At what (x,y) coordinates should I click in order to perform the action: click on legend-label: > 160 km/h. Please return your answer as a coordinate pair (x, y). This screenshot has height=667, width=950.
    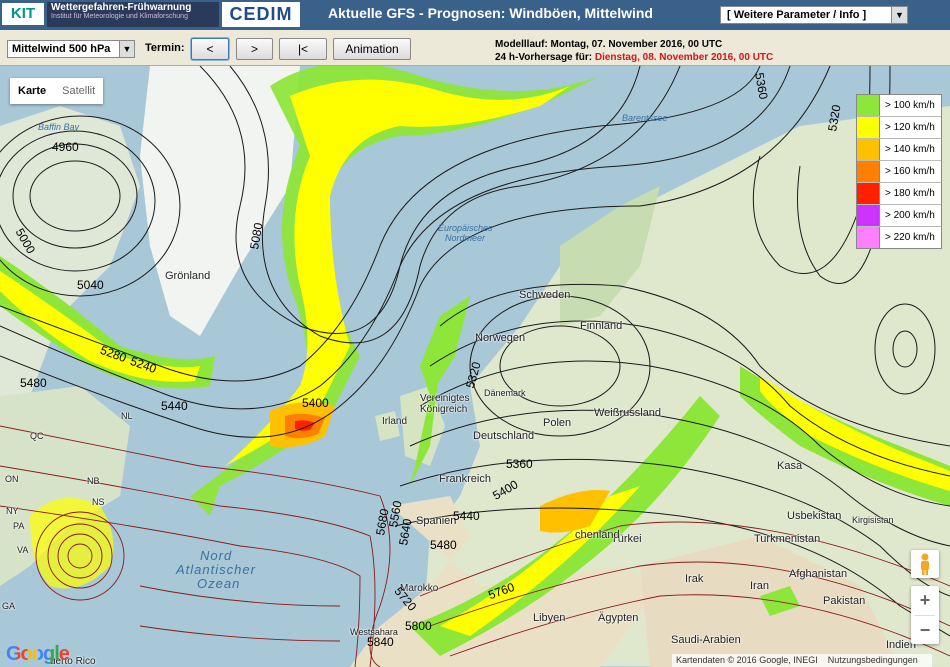
    Looking at the image, I should click on (910, 171).